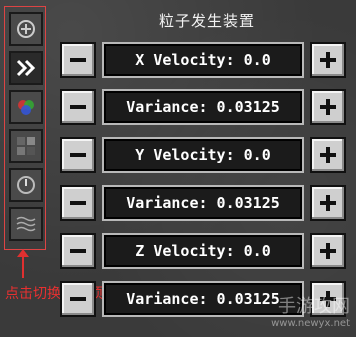 This screenshot has width=356, height=337. I want to click on texture-icon, so click(26, 146).